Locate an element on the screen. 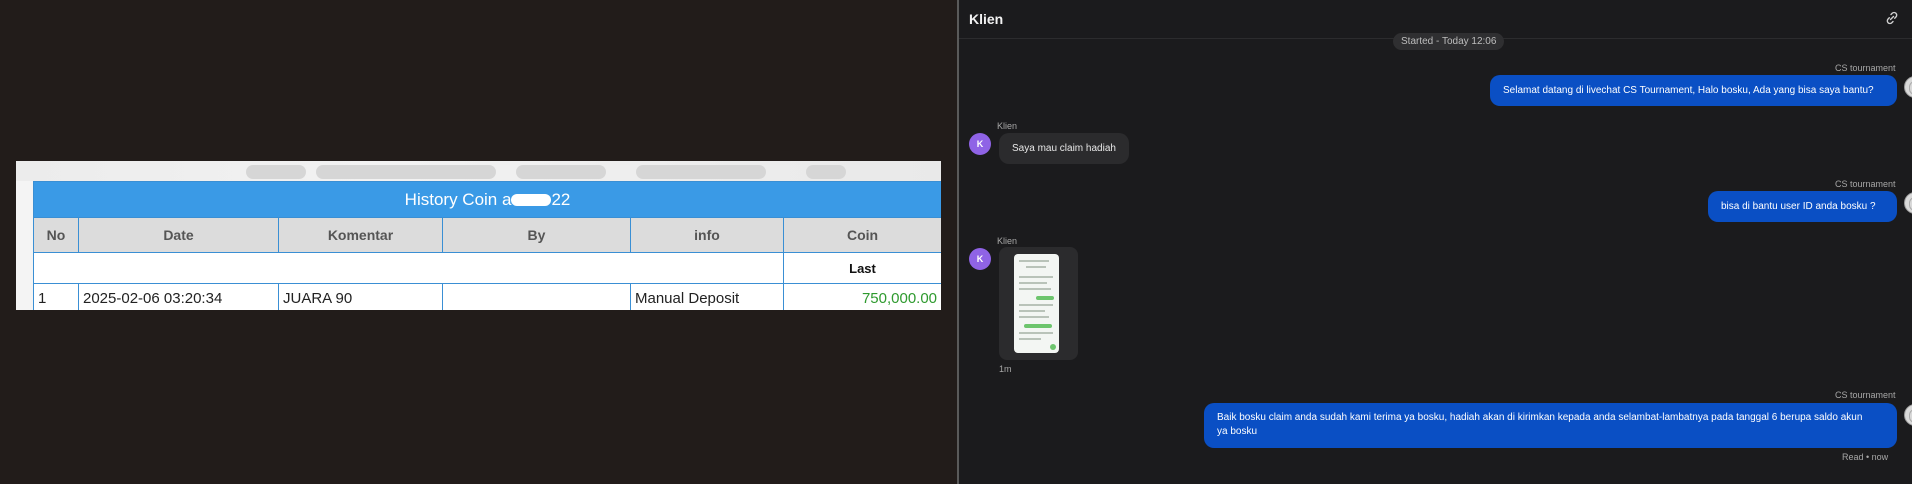 The height and width of the screenshot is (484, 1912). client-message-bubble: Saya mau claim hadiah is located at coordinates (1064, 148).